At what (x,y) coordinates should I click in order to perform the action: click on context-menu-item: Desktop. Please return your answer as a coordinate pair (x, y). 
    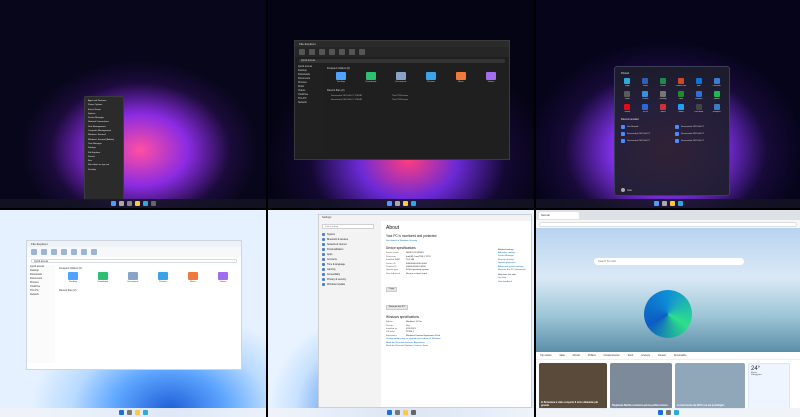
    Looking at the image, I should click on (104, 170).